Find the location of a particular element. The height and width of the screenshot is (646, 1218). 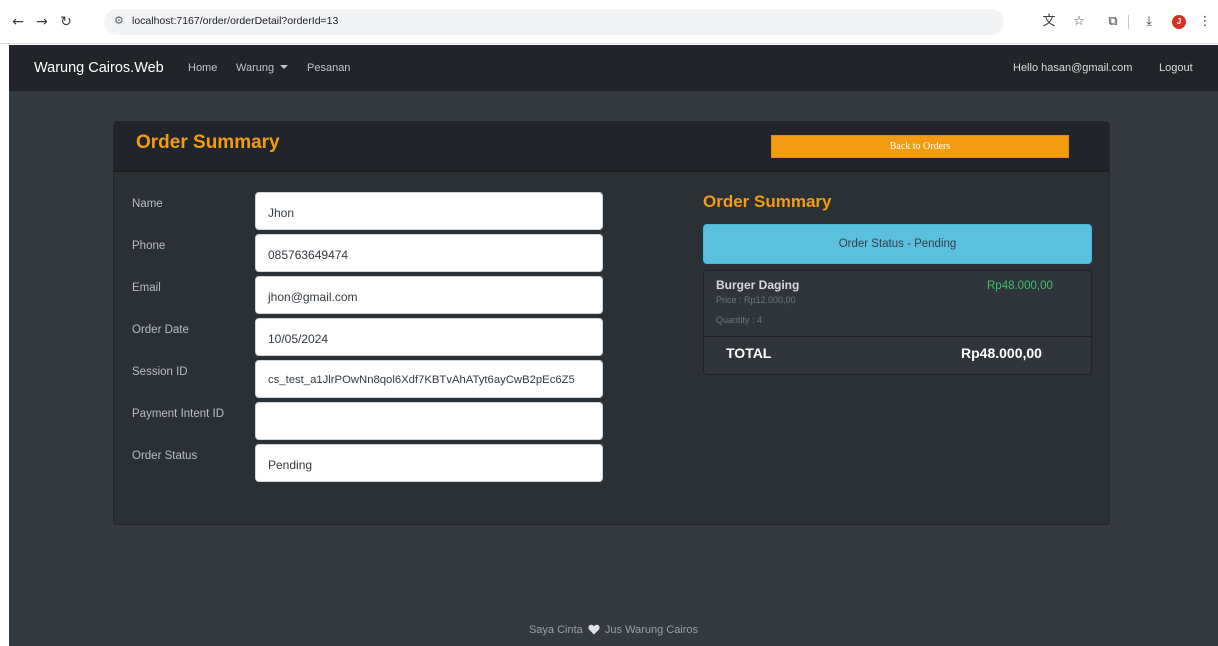

total-label: TOTAL is located at coordinates (749, 353).